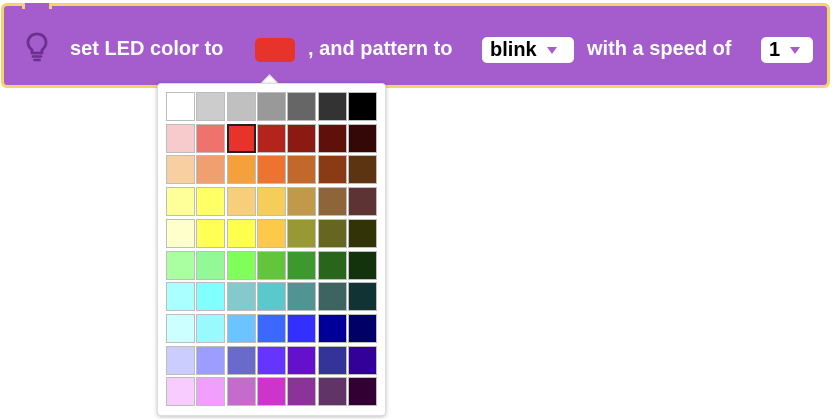 The image size is (832, 419). I want to click on pattern-value: blink, so click(513, 50).